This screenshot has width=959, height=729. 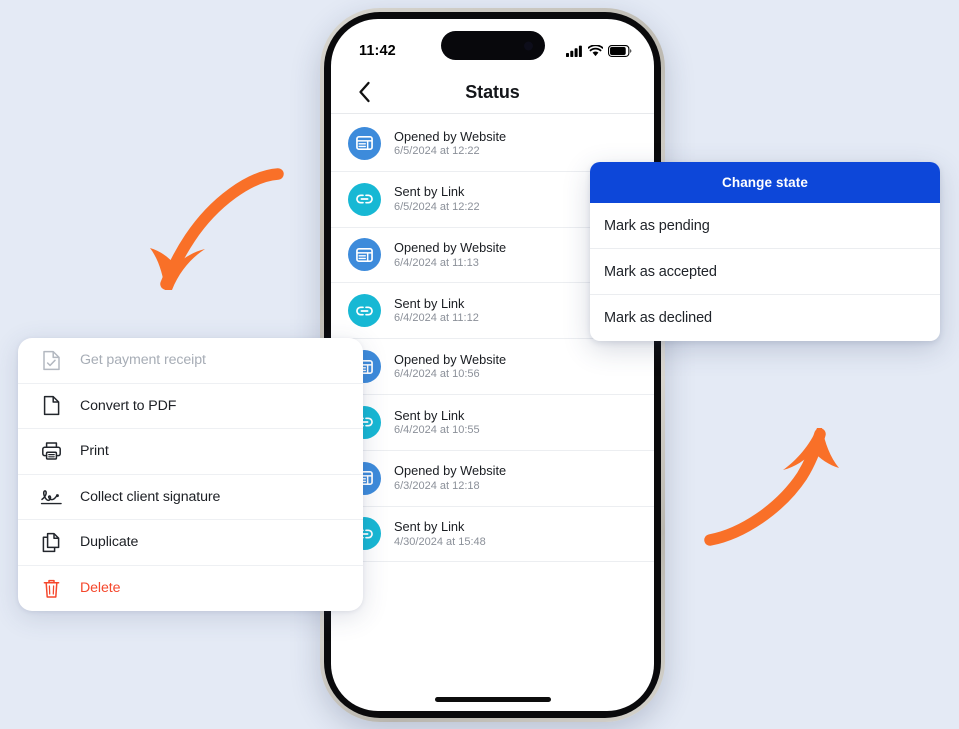 I want to click on context-menu-item: Get payment receipt, so click(x=190, y=361).